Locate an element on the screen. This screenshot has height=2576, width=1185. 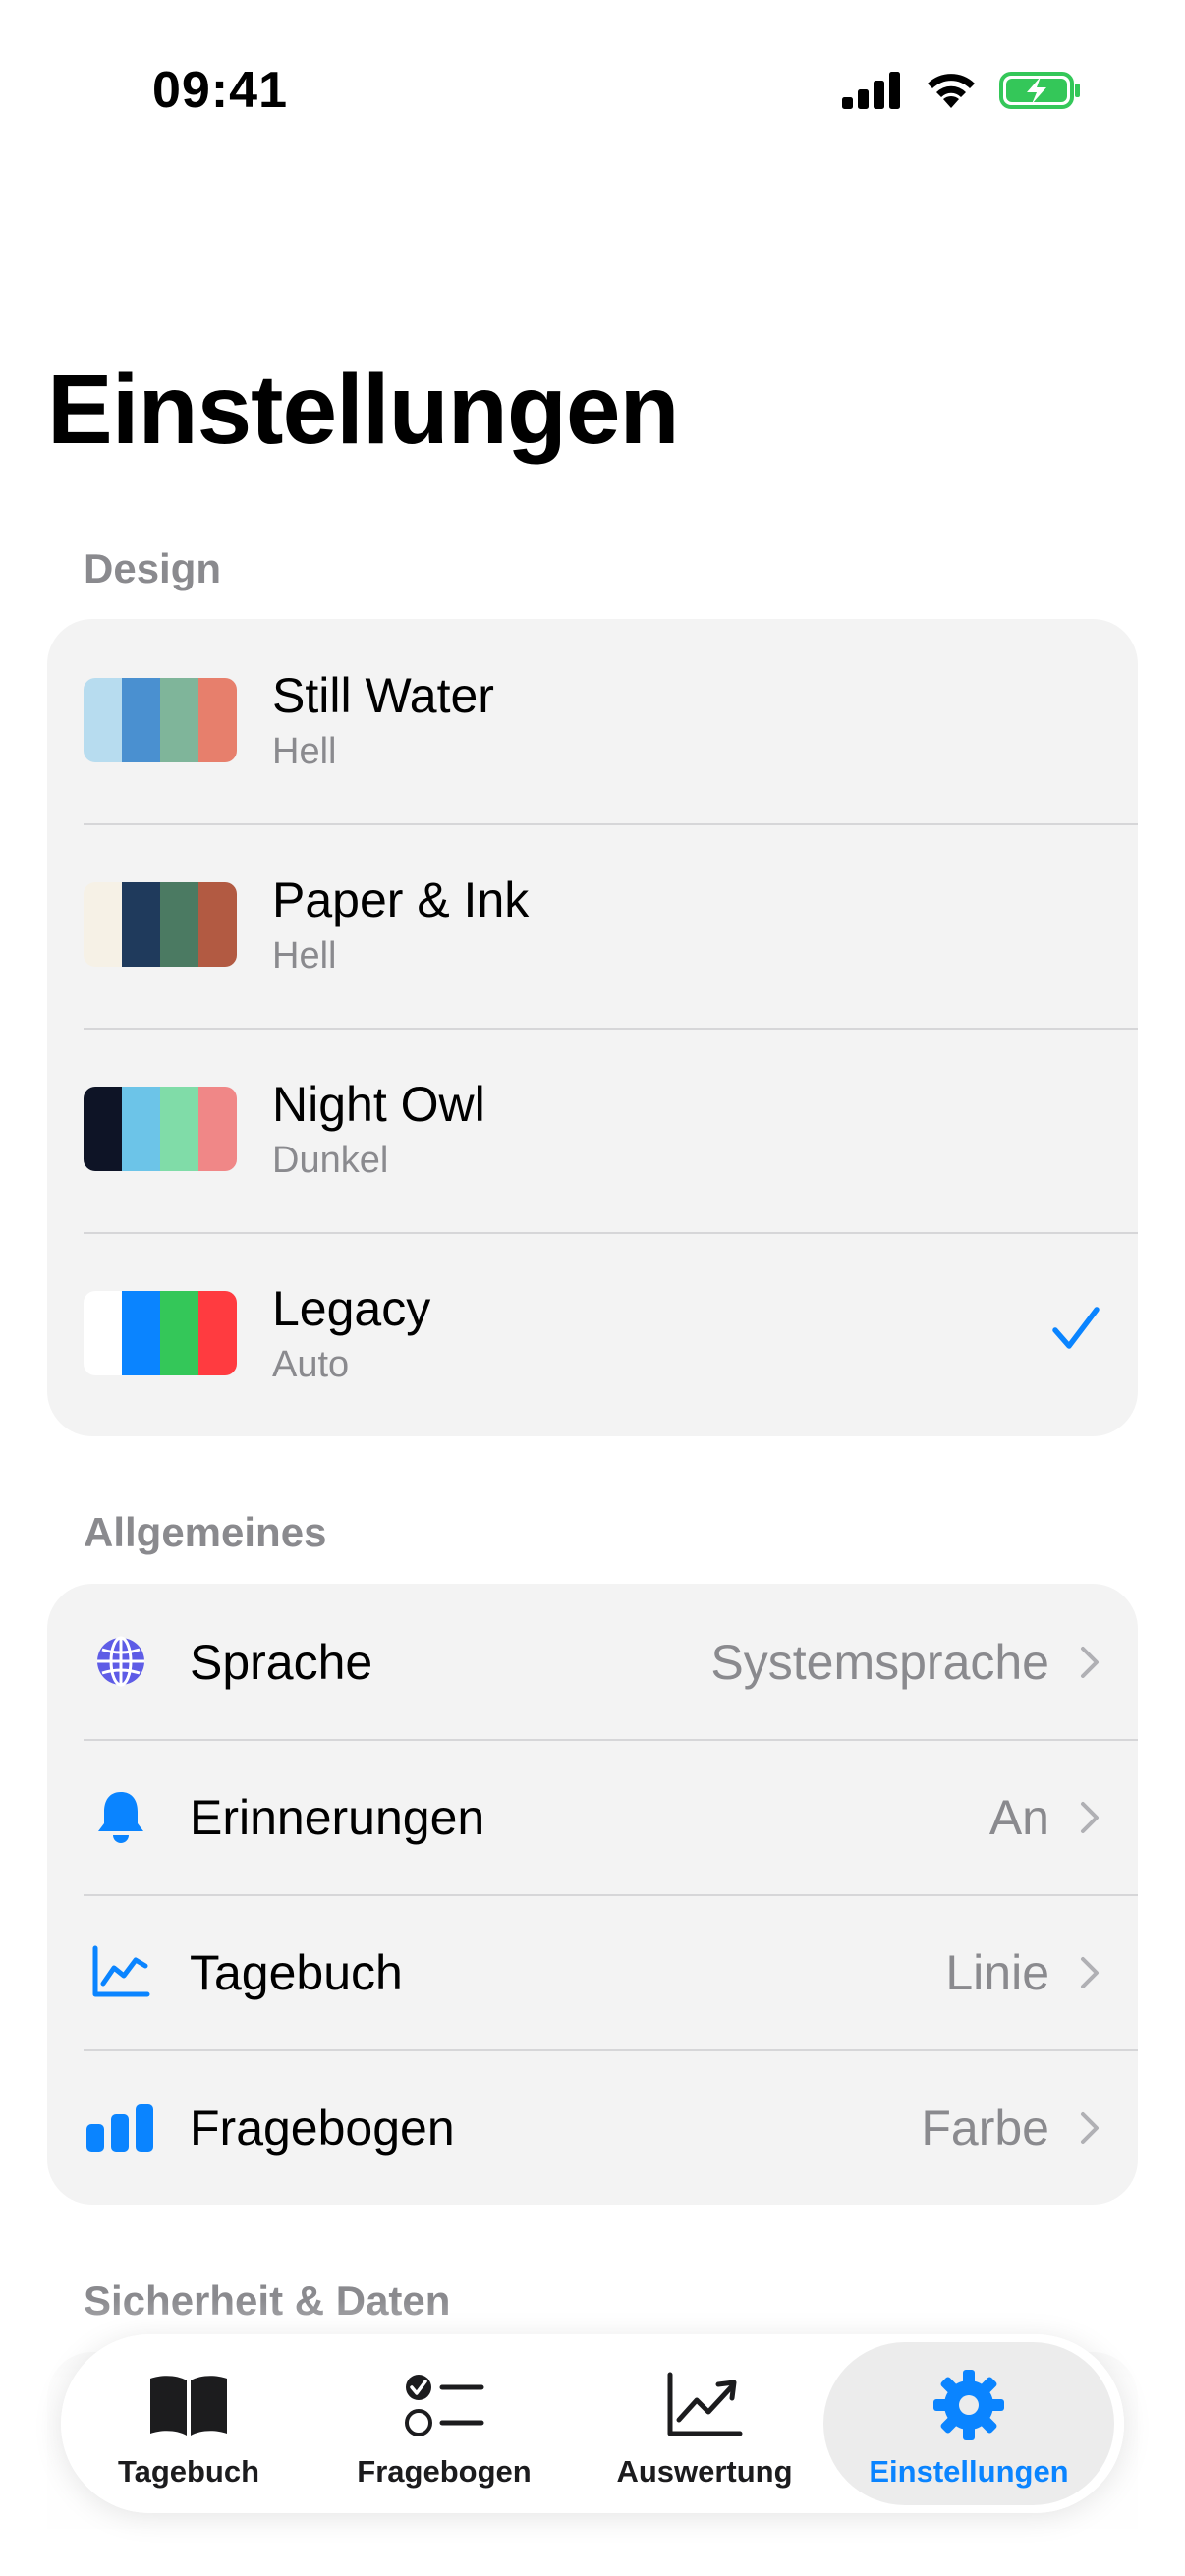
tab-journal: Tagebuch is located at coordinates (189, 2423).